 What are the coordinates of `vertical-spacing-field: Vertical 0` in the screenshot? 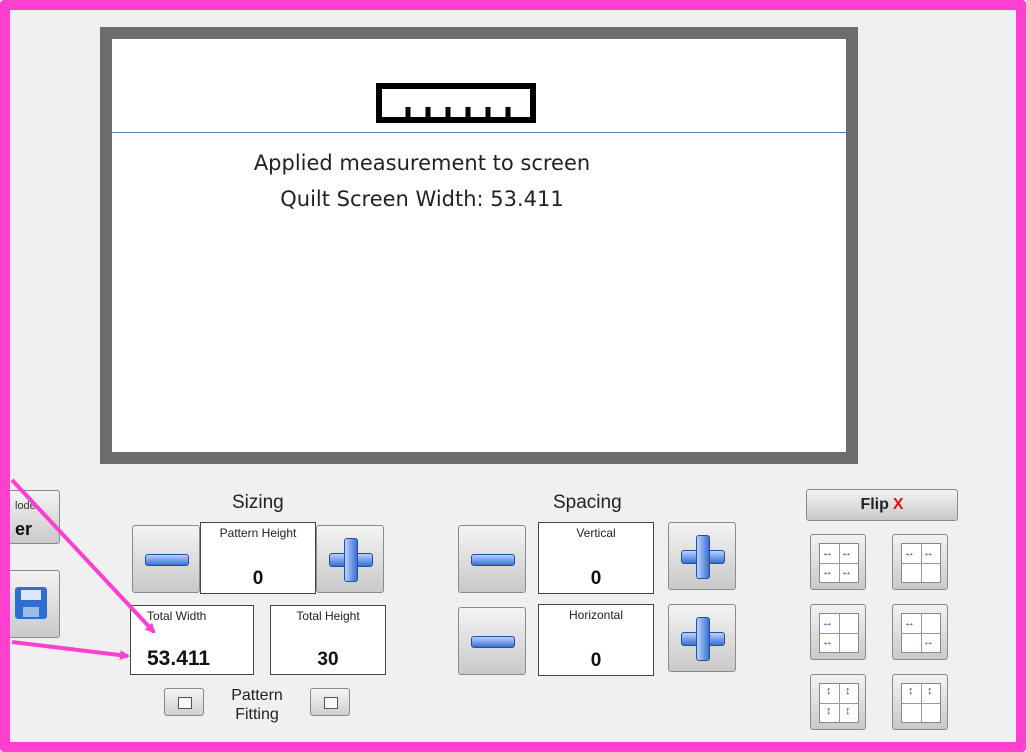 It's located at (596, 558).